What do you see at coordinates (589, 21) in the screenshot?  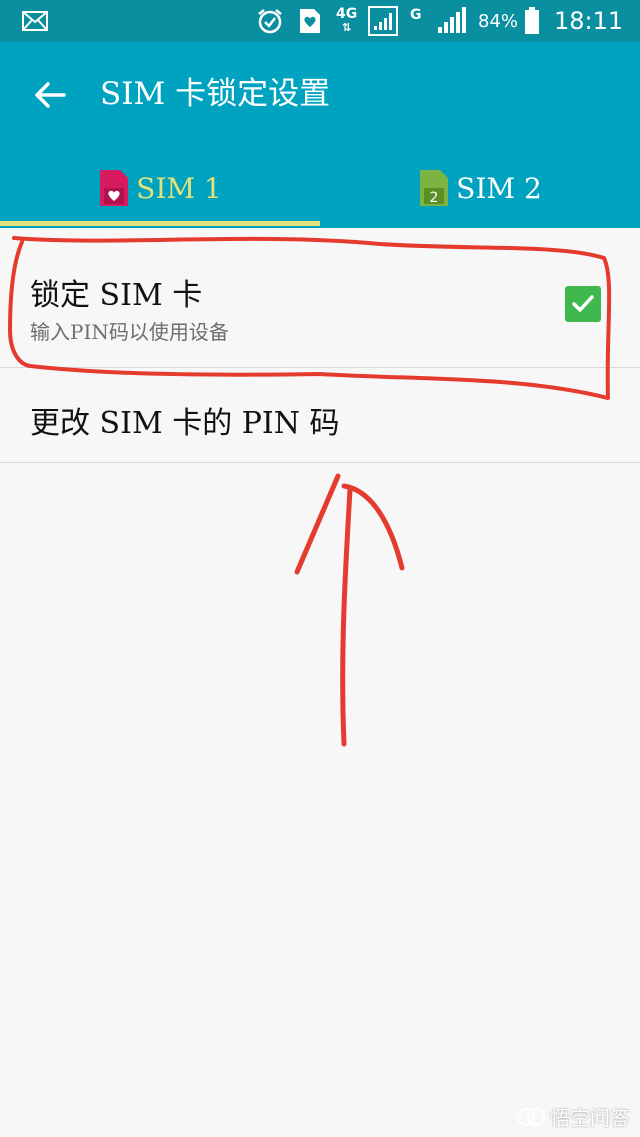 I see `clock: 18:11` at bounding box center [589, 21].